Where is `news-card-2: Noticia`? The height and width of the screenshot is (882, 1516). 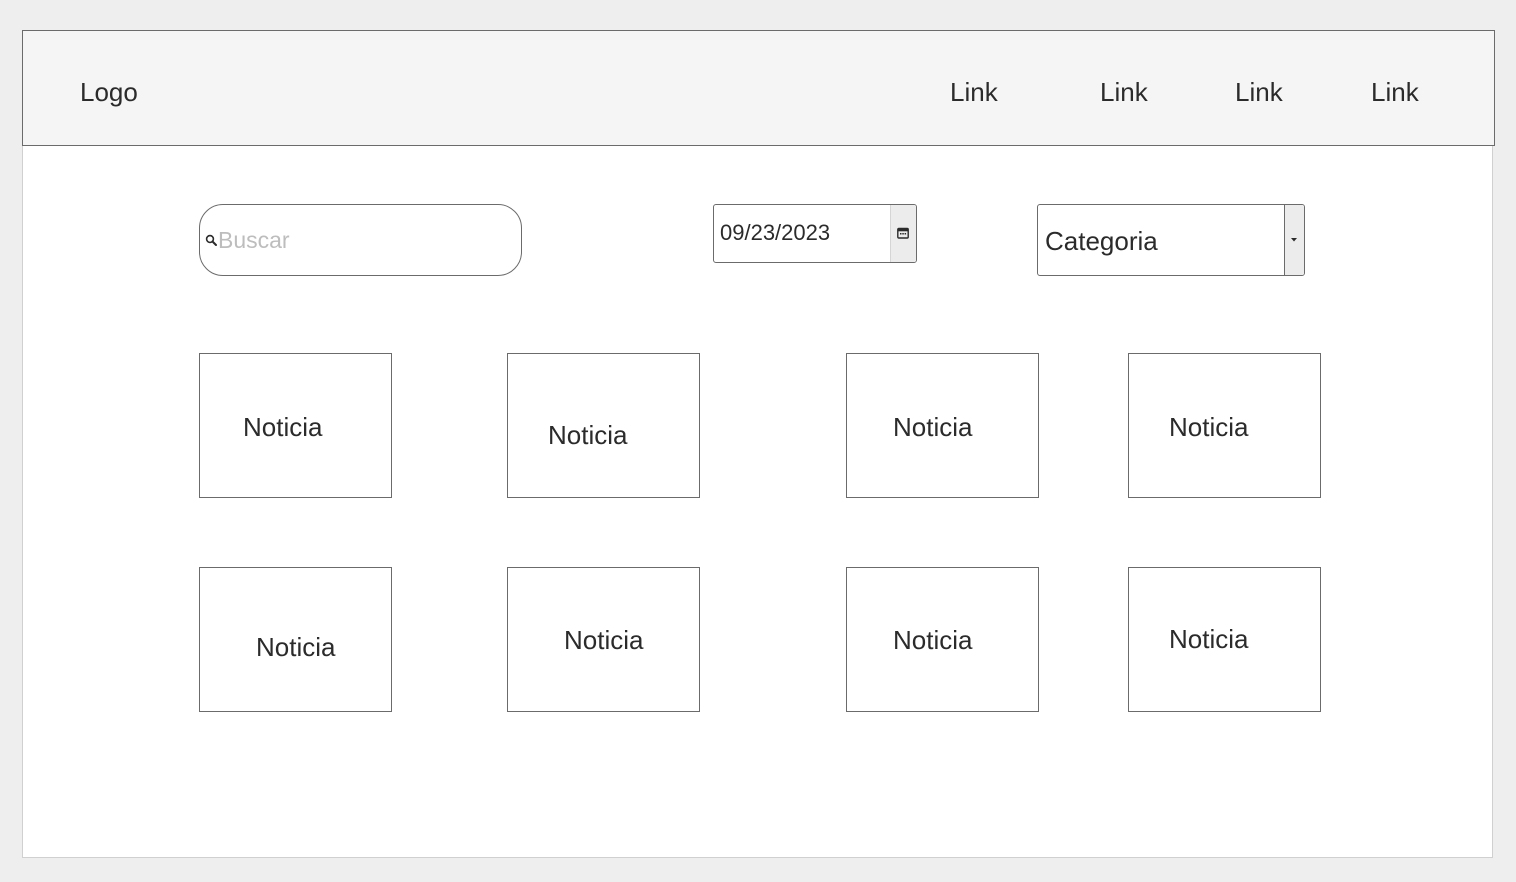 news-card-2: Noticia is located at coordinates (603, 425).